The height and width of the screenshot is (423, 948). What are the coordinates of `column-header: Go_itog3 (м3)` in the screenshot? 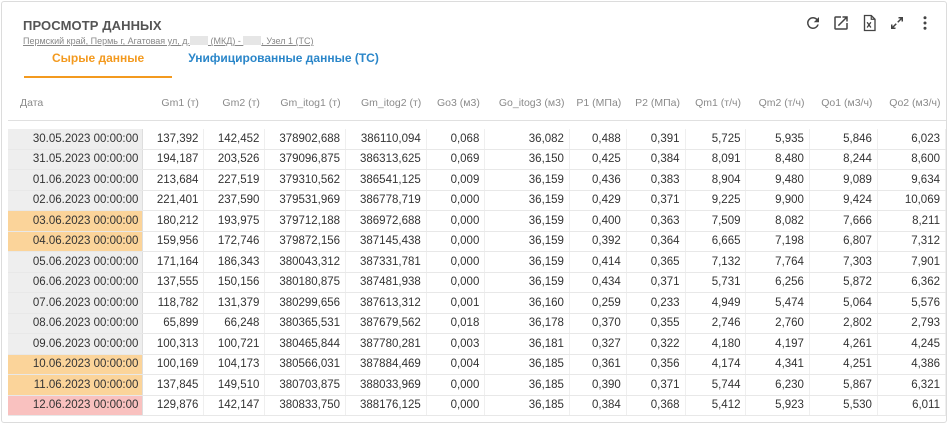 It's located at (527, 103).